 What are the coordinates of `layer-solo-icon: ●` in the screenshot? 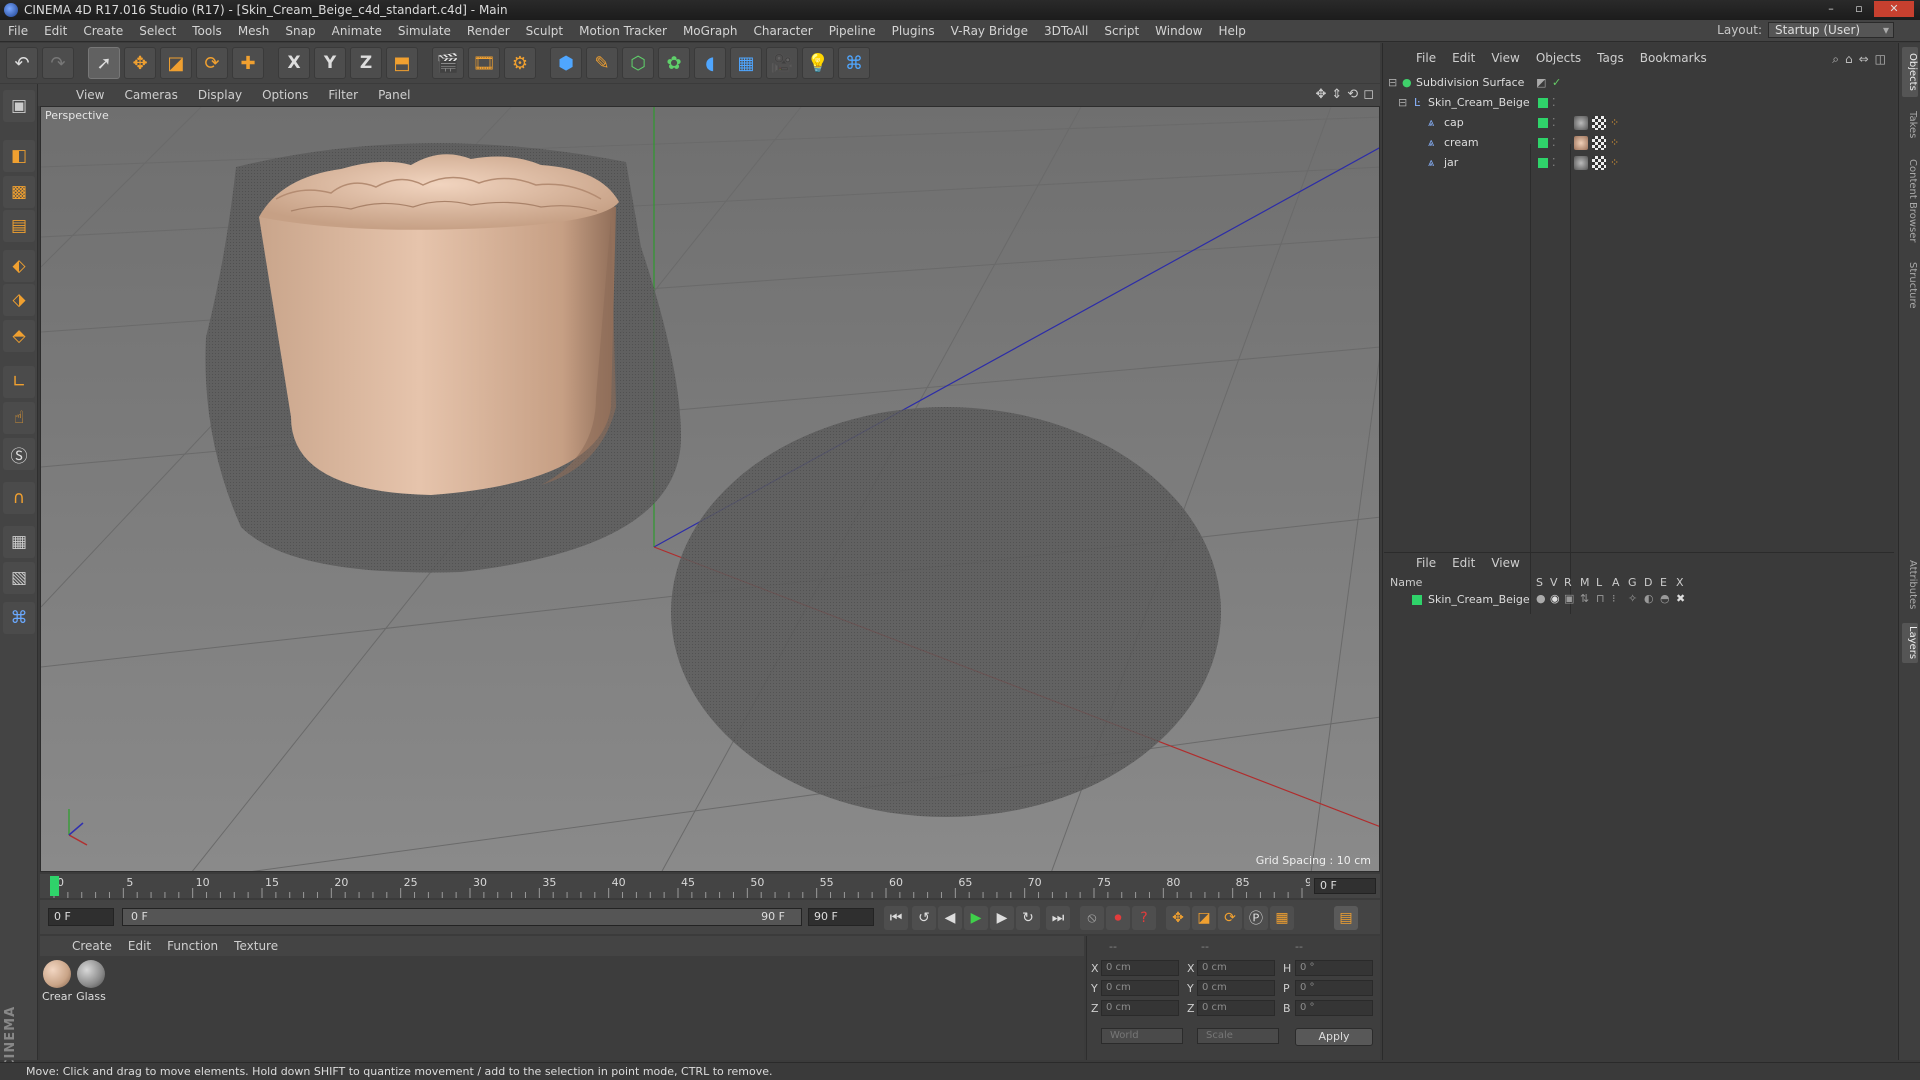 It's located at (1541, 598).